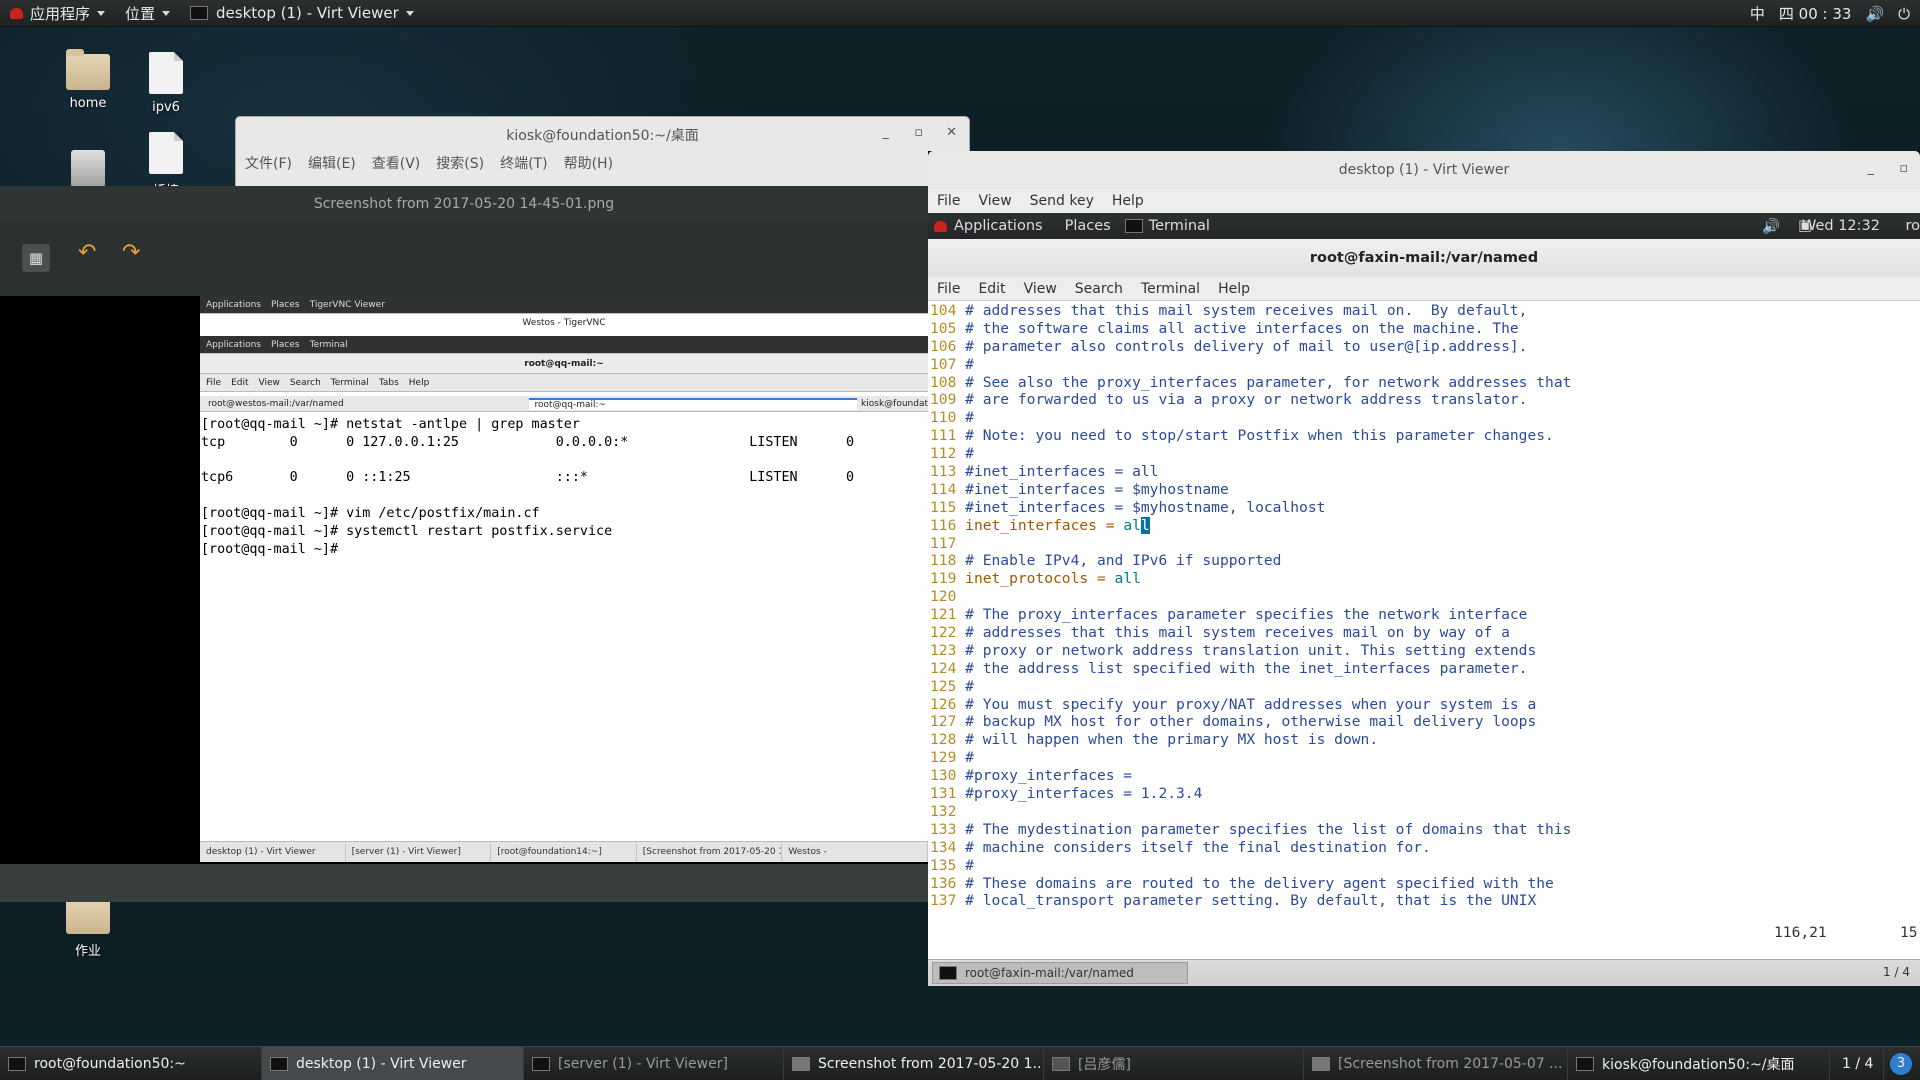 The image size is (1920, 1080). Describe the element at coordinates (1425, 561) in the screenshot. I see `code-line: 118 # Enable IPv4, and IPv6 if supported` at that location.